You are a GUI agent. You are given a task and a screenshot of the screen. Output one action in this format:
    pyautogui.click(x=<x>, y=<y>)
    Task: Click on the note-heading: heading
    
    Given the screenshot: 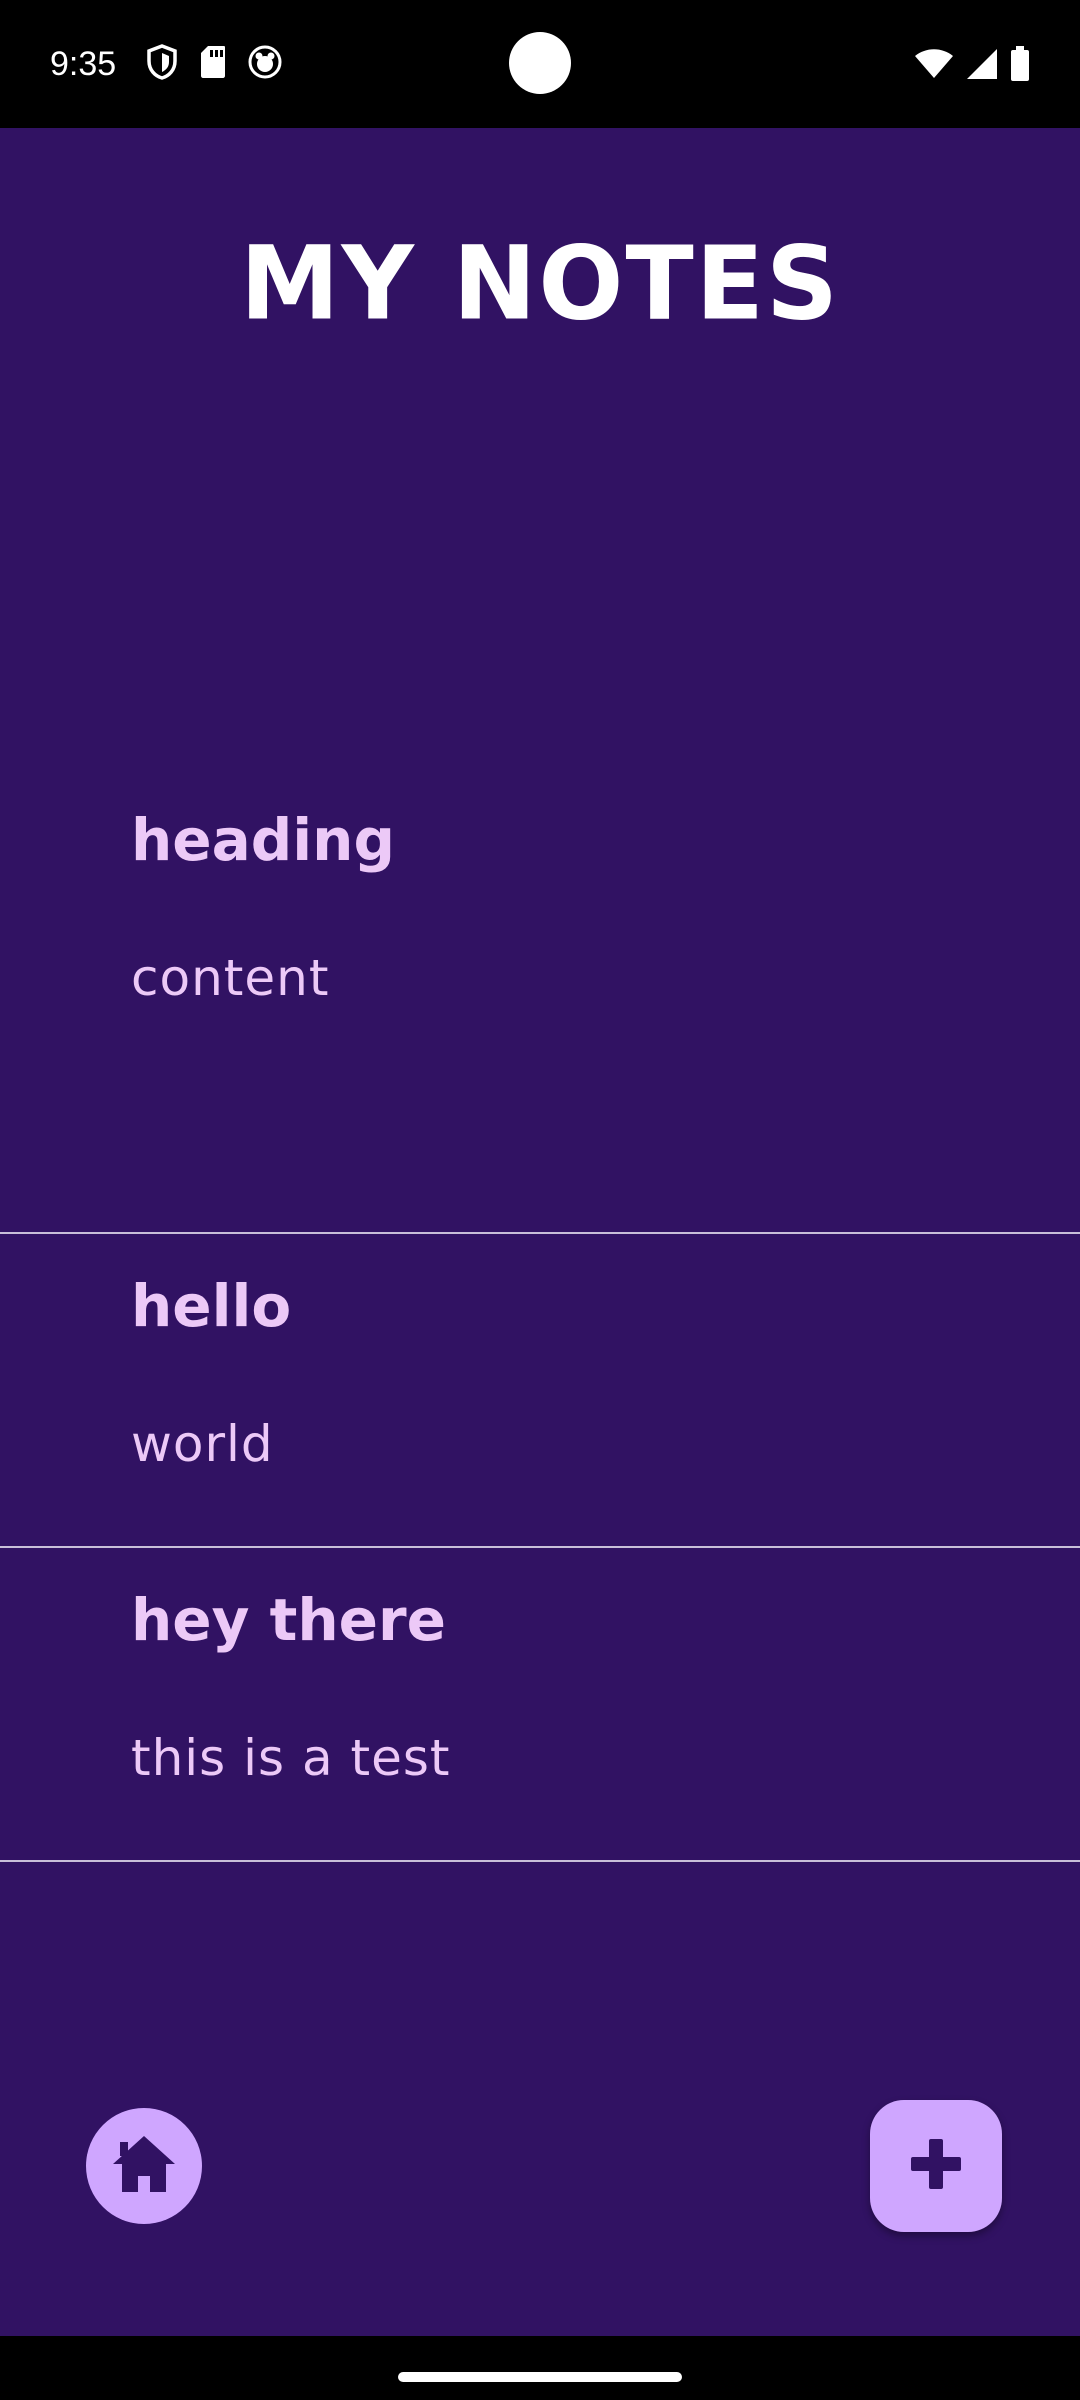 What is the action you would take?
    pyautogui.click(x=263, y=840)
    